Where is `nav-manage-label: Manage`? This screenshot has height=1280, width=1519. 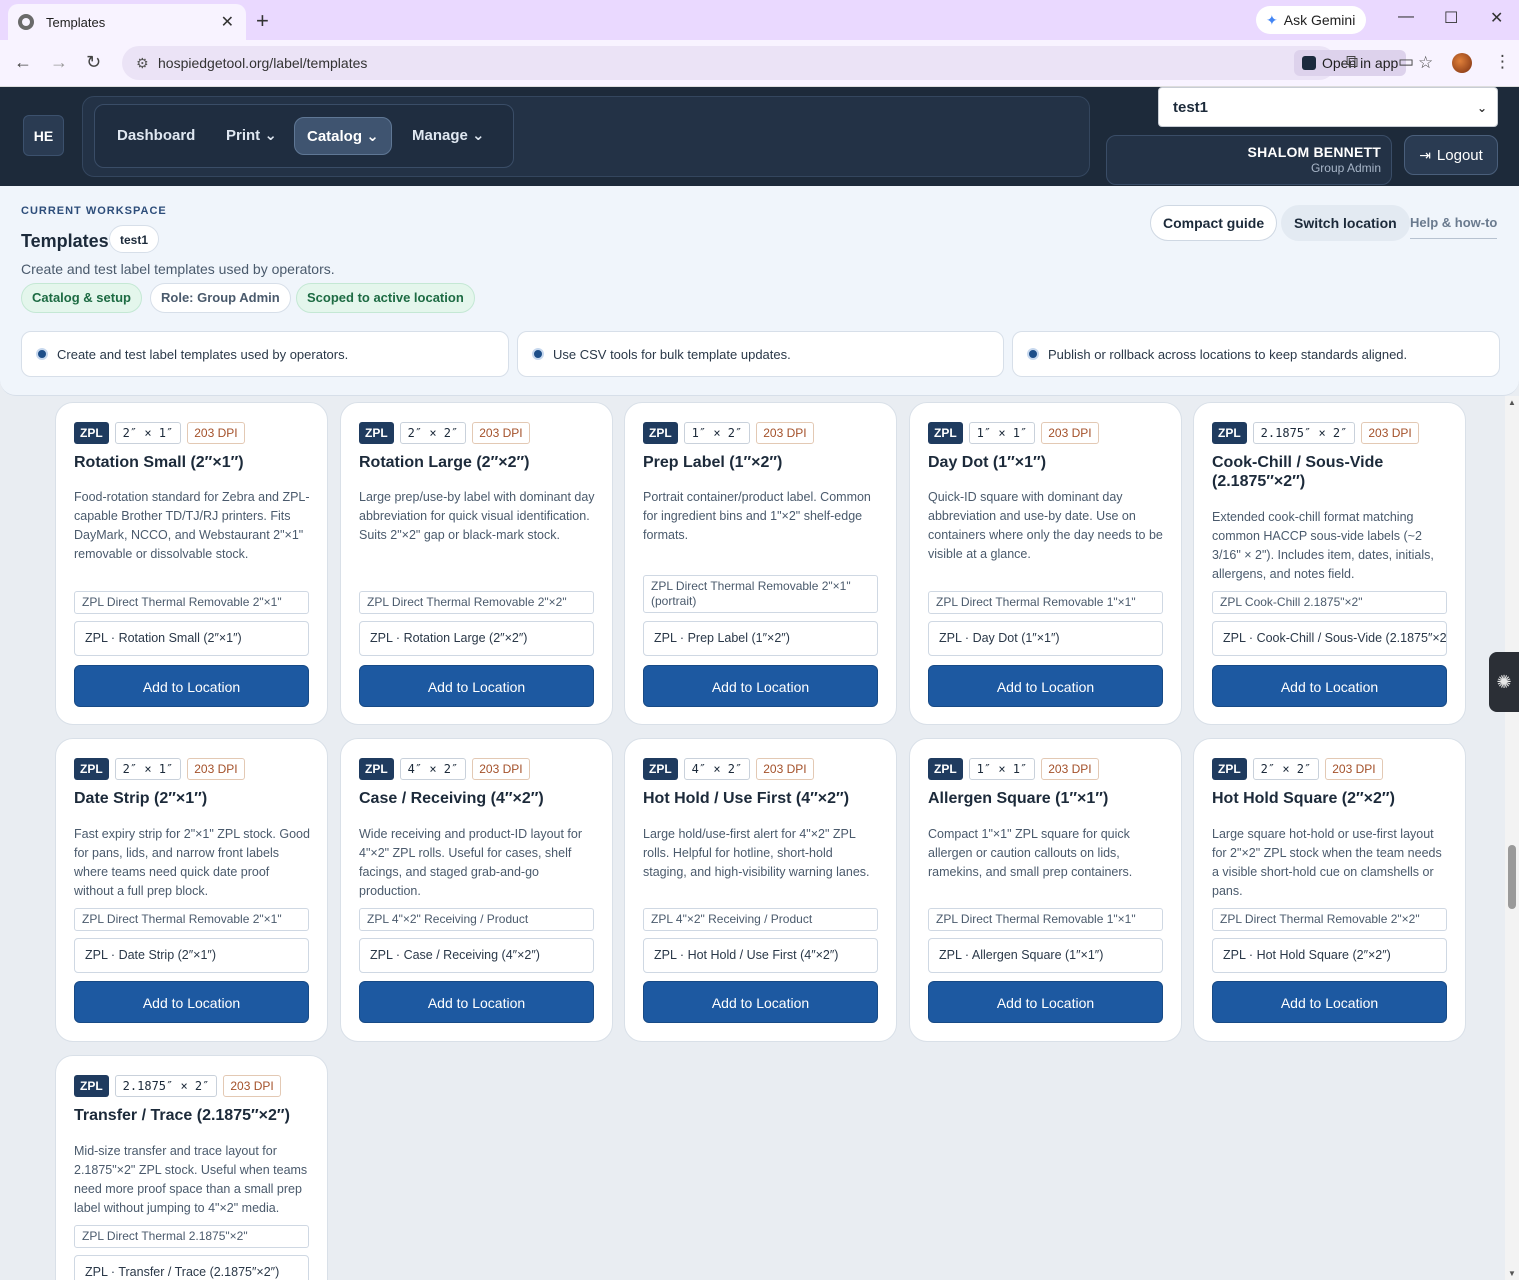 nav-manage-label: Manage is located at coordinates (440, 135).